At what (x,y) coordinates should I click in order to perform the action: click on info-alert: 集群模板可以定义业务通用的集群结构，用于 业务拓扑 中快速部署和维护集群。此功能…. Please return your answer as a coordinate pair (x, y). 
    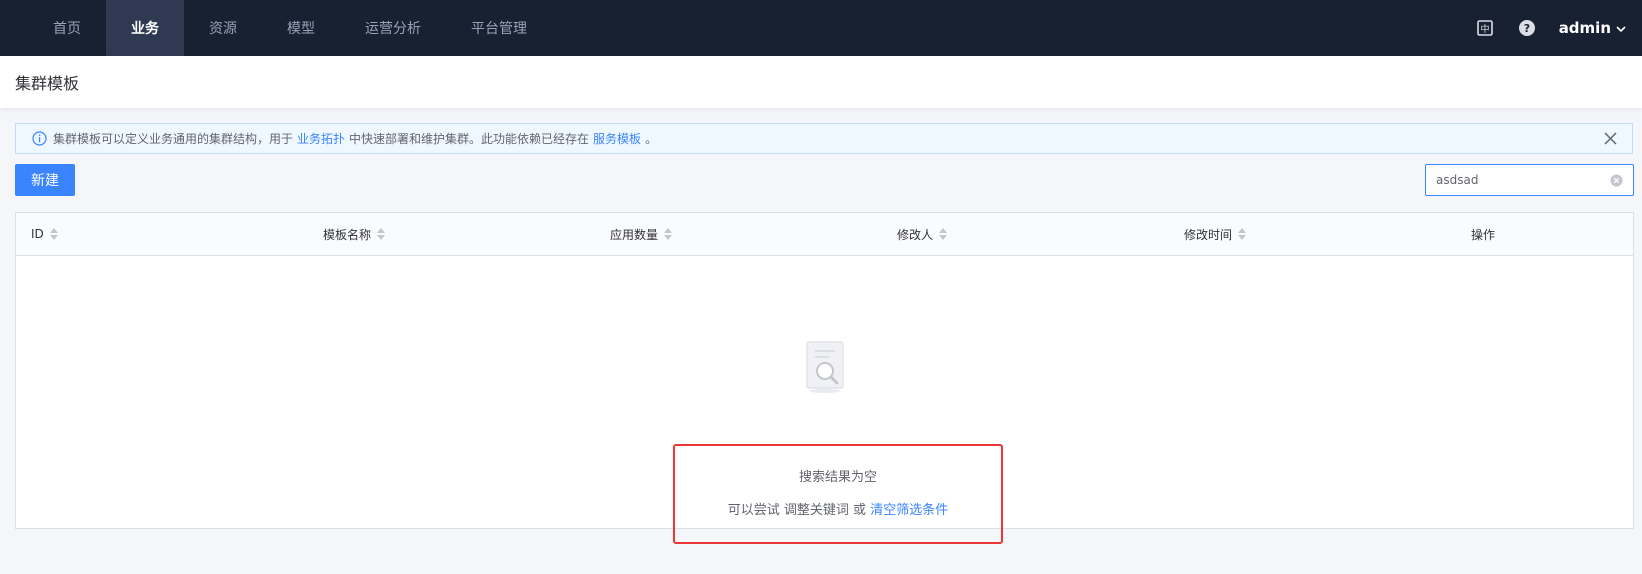
    Looking at the image, I should click on (824, 138).